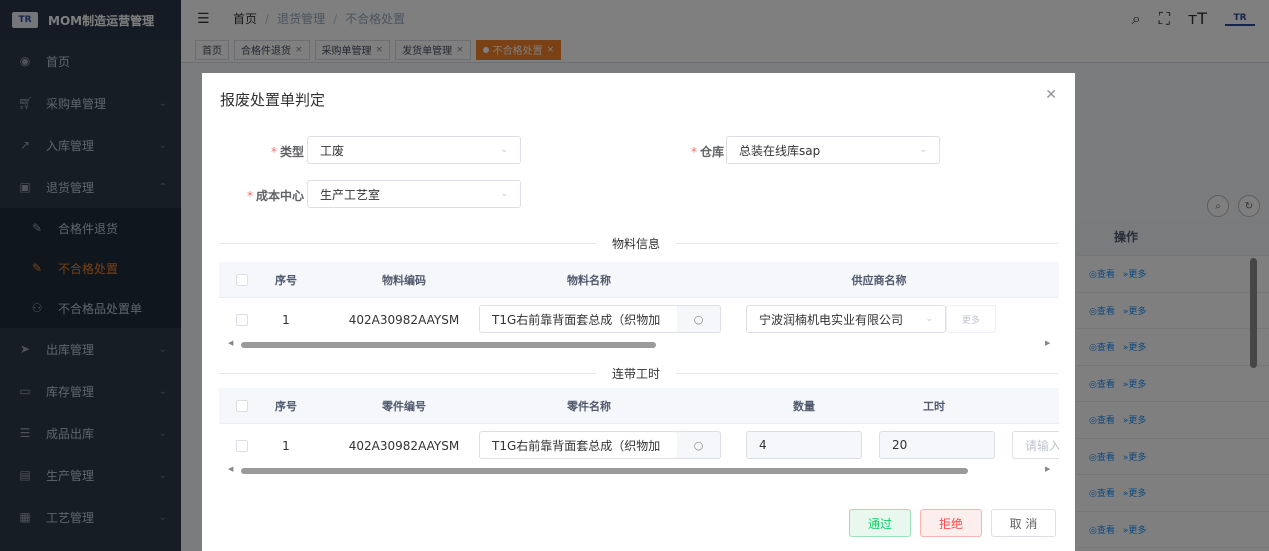 Image resolution: width=1269 pixels, height=551 pixels. What do you see at coordinates (404, 406) in the screenshot?
I see `column-header: 零件编号` at bounding box center [404, 406].